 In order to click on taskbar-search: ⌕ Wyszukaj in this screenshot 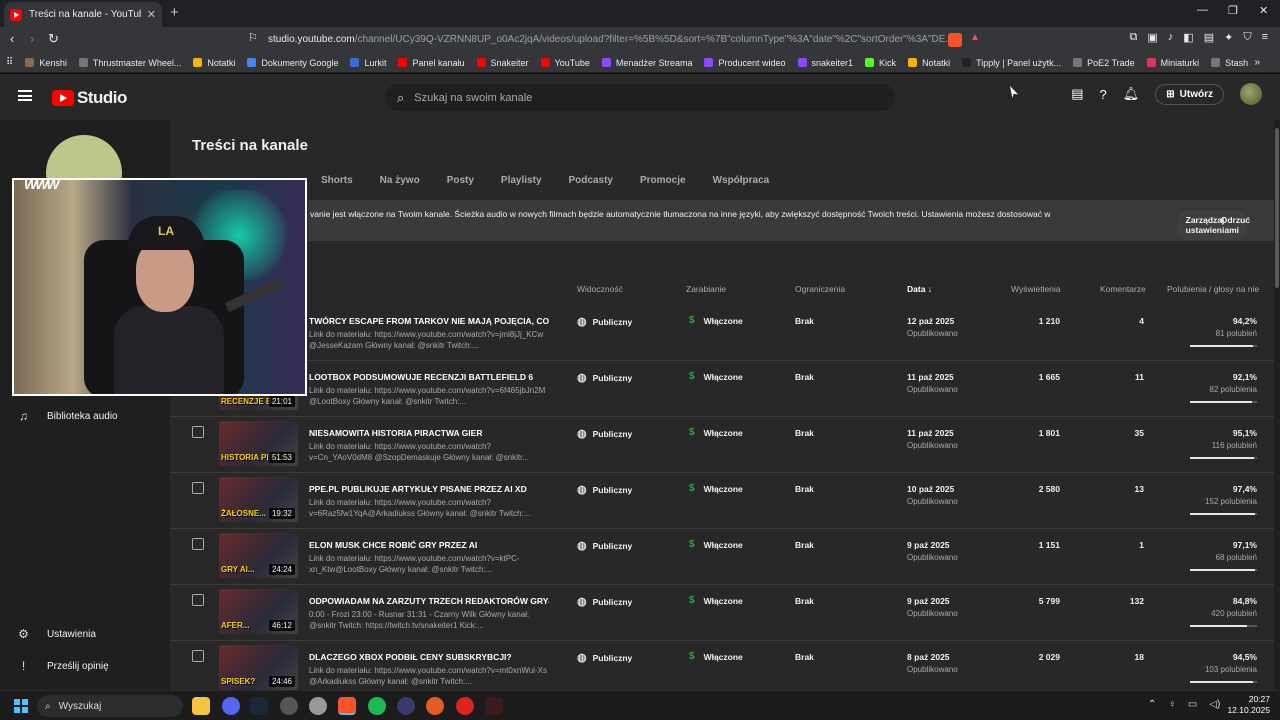, I will do `click(110, 706)`.